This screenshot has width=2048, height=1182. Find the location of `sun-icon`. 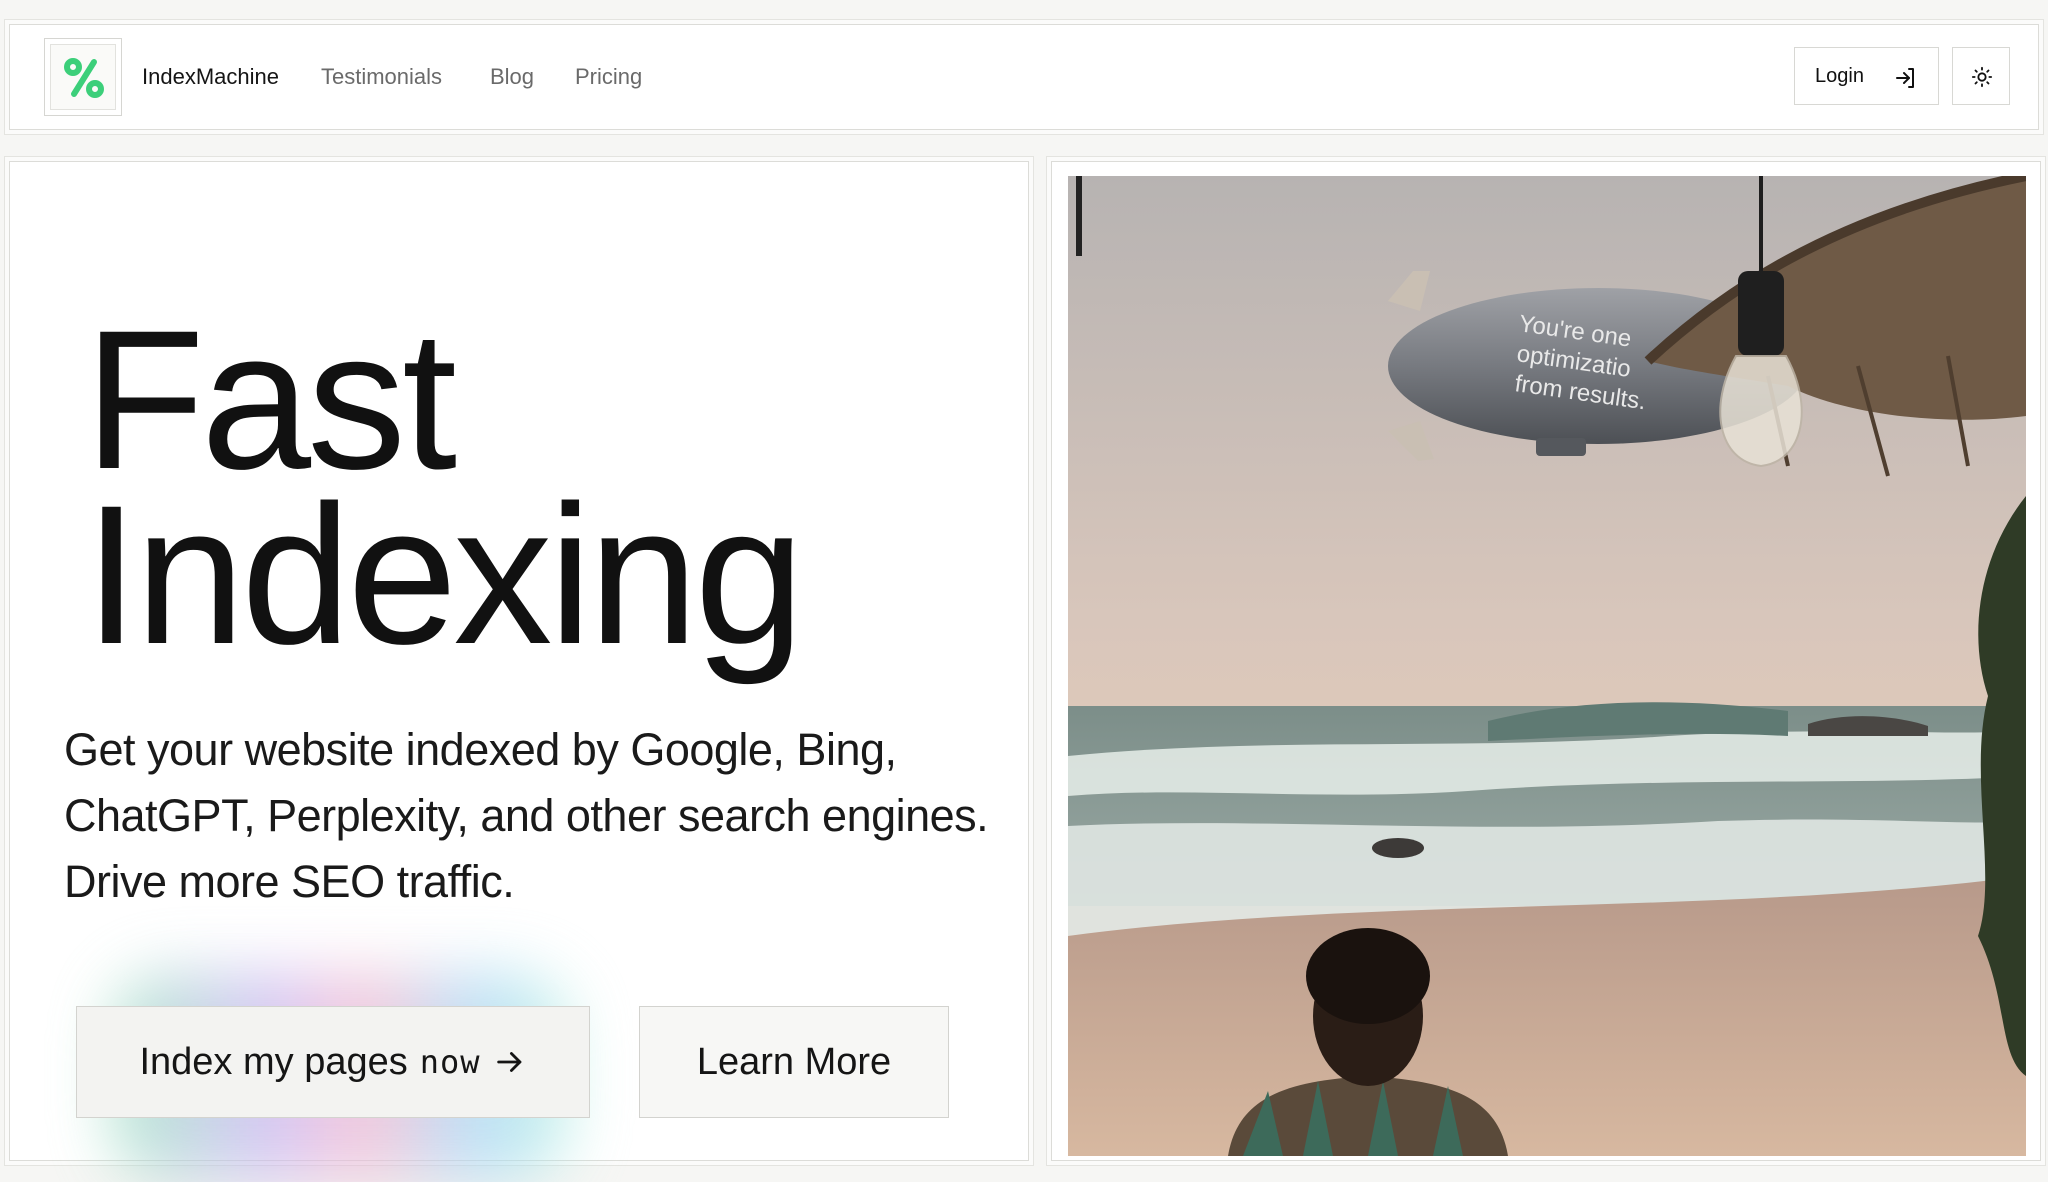

sun-icon is located at coordinates (1982, 77).